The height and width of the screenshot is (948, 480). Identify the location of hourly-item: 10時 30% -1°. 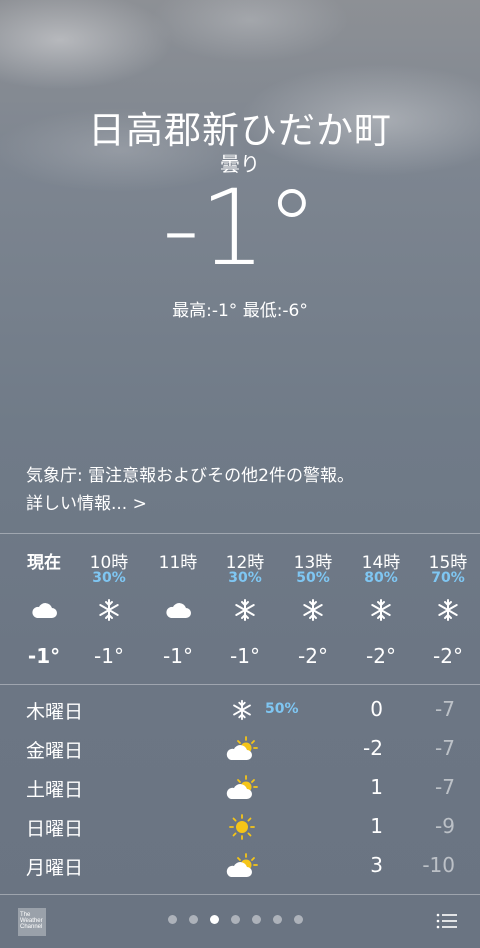
(109, 608).